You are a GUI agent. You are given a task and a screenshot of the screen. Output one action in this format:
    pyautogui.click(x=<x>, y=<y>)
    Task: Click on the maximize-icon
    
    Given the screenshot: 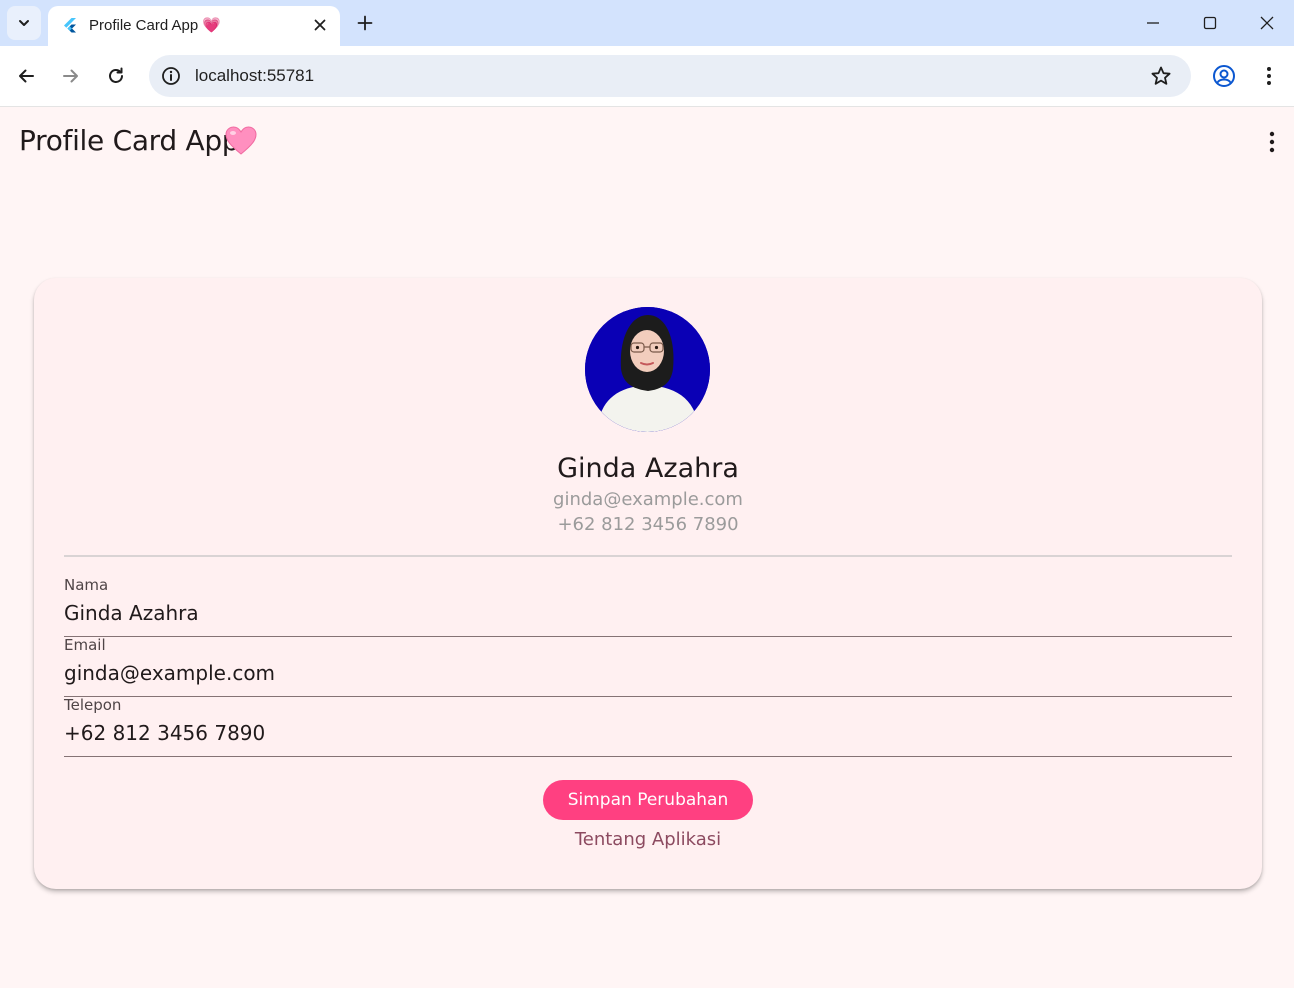 What is the action you would take?
    pyautogui.click(x=1210, y=23)
    